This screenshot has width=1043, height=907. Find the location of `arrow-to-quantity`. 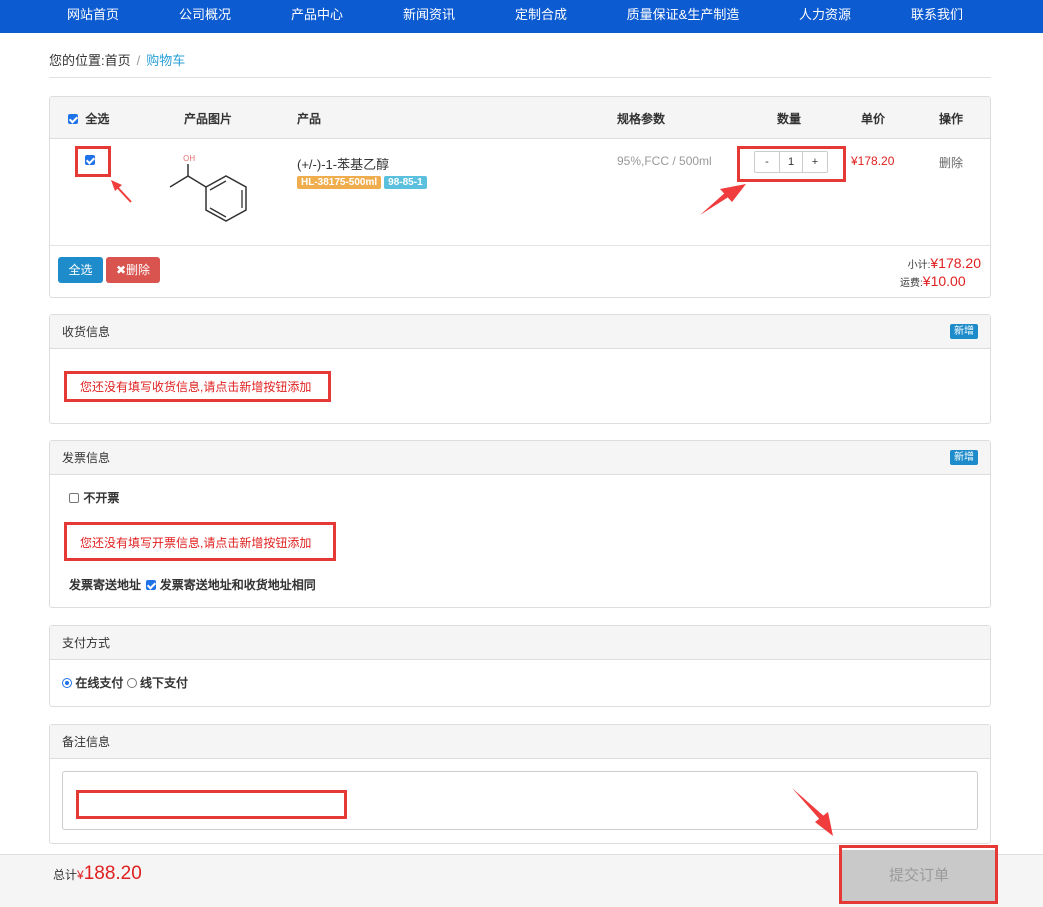

arrow-to-quantity is located at coordinates (723, 199).